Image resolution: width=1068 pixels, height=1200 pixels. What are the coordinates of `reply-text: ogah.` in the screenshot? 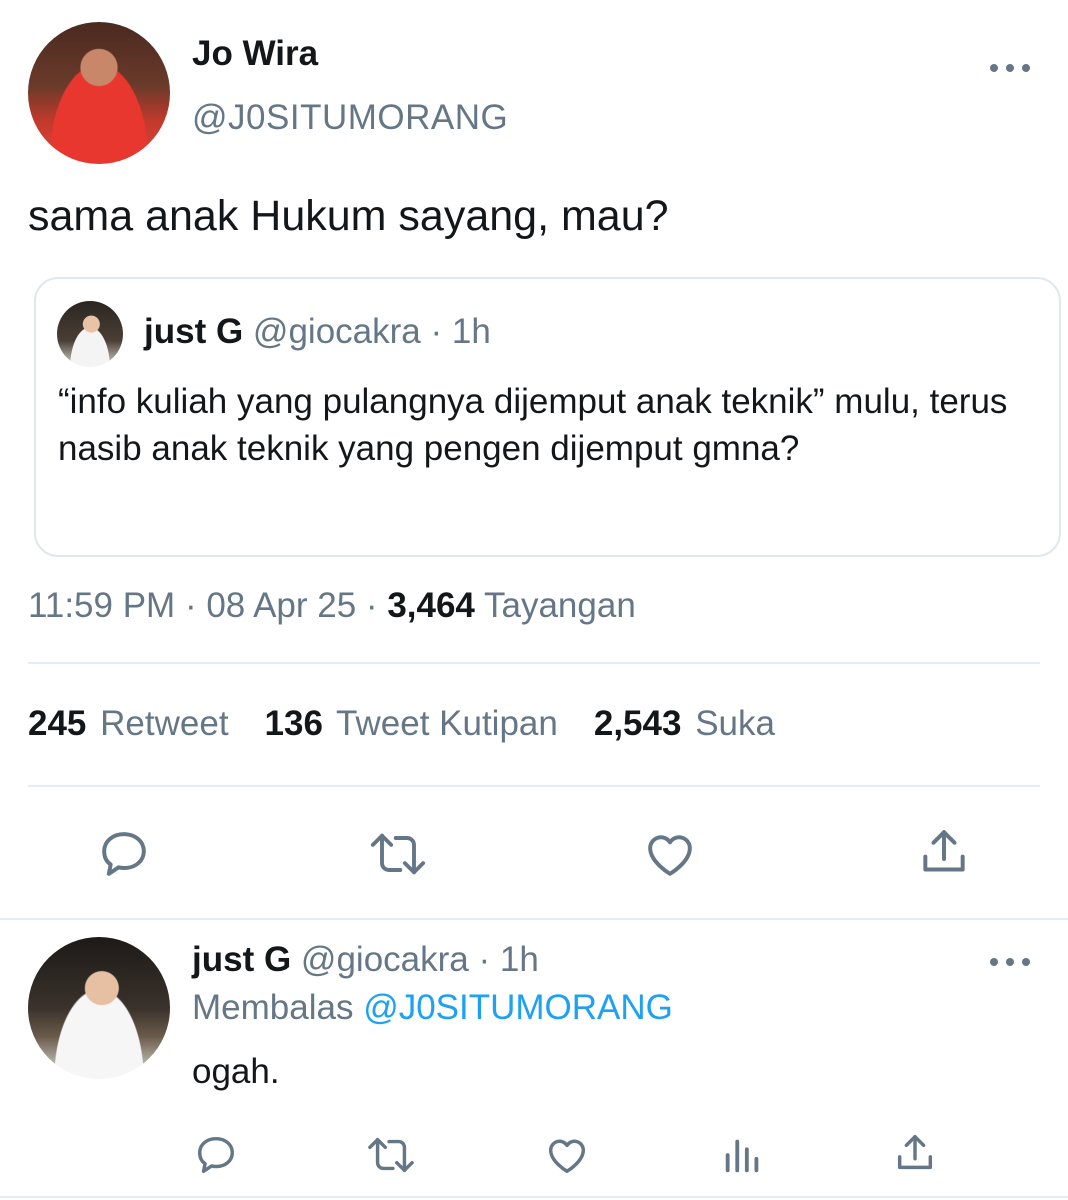 It's located at (236, 1071).